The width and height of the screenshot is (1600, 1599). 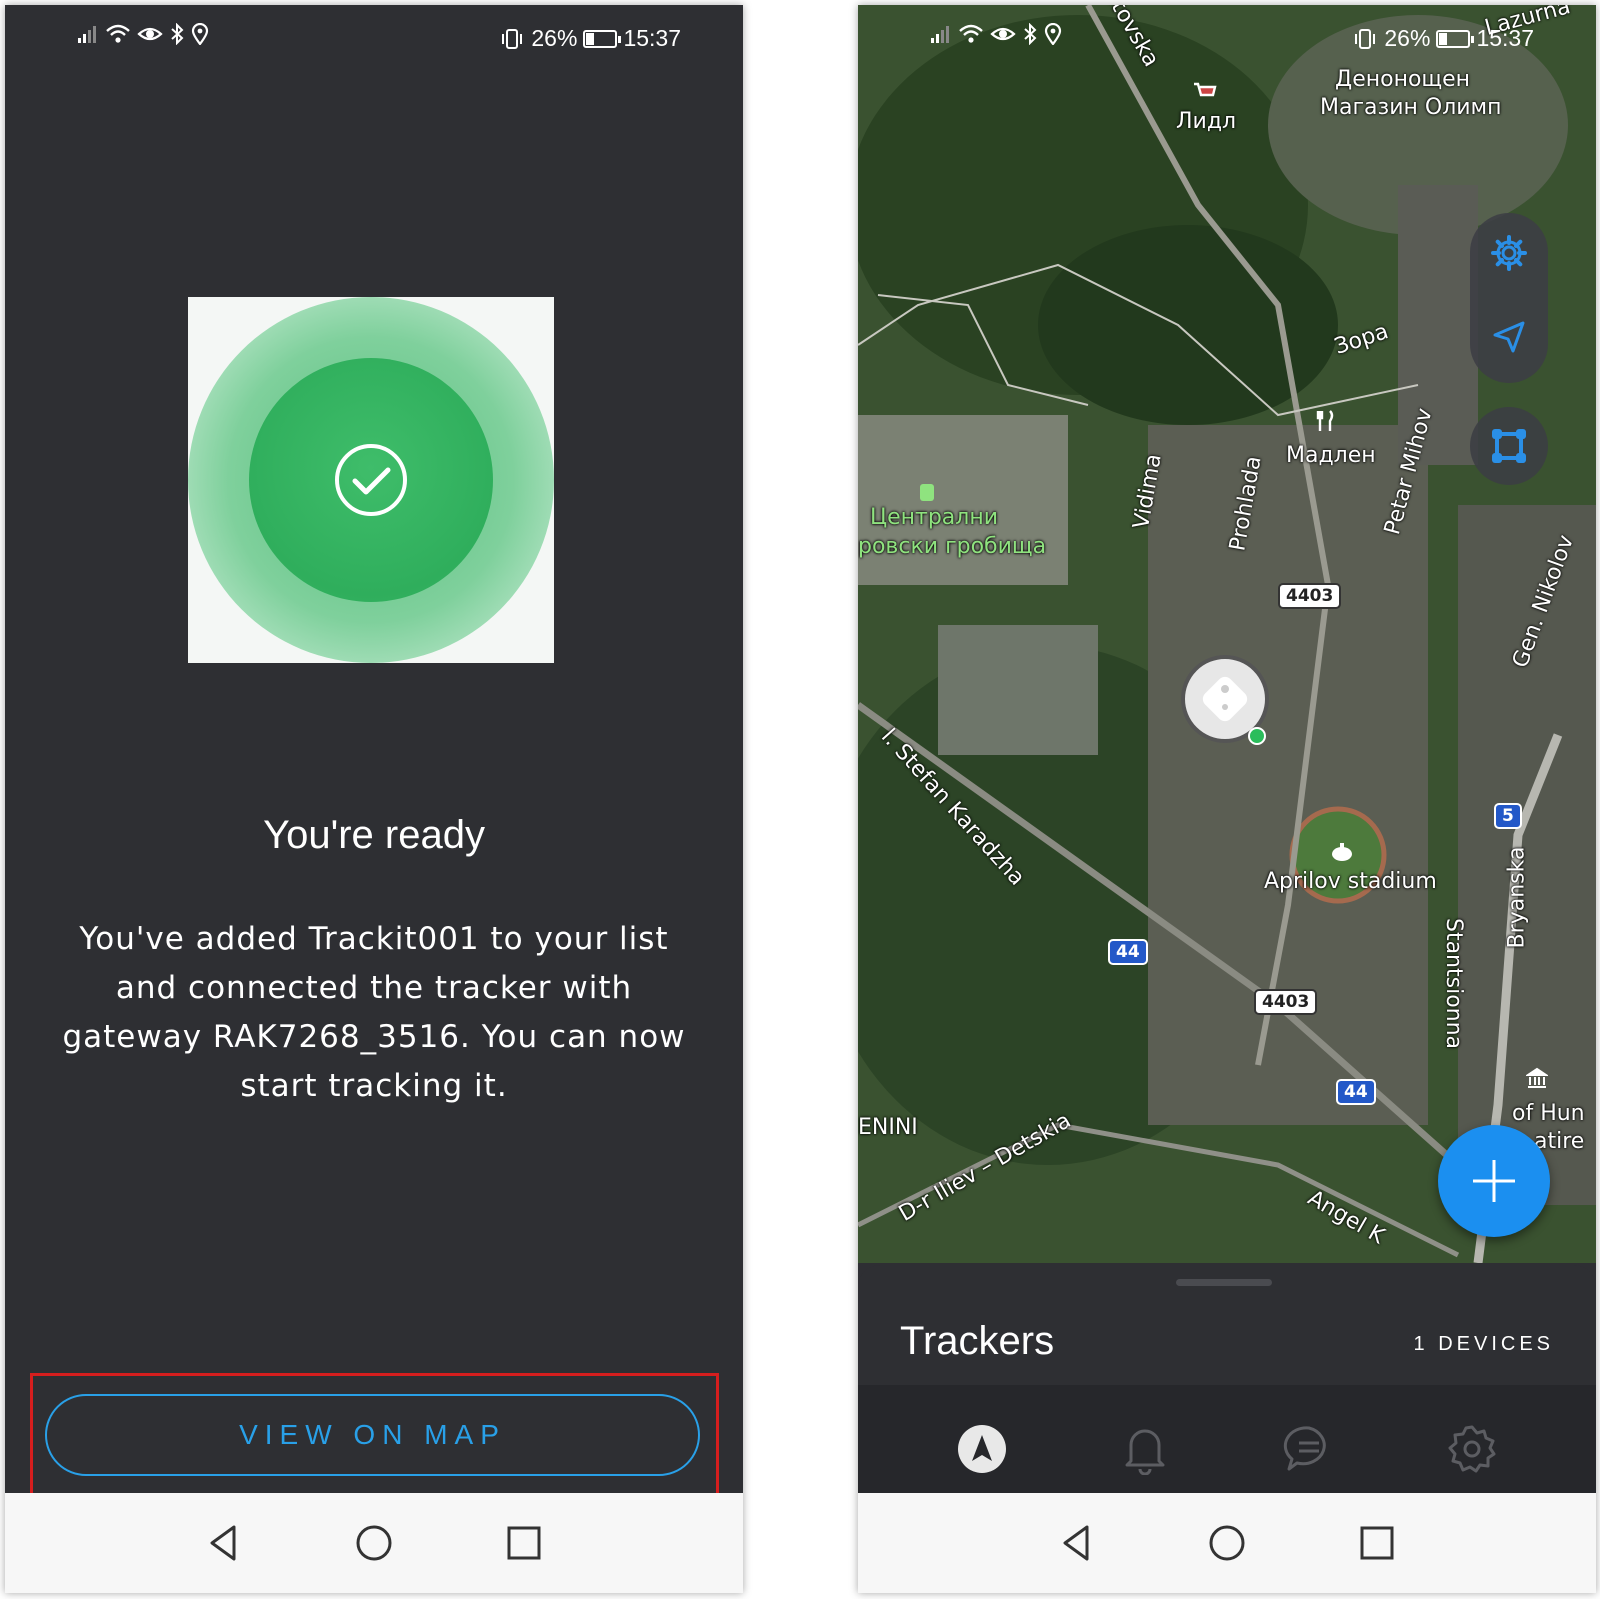 What do you see at coordinates (1227, 1325) in the screenshot?
I see `trackers-sheet: Trackers 1 DEVICES` at bounding box center [1227, 1325].